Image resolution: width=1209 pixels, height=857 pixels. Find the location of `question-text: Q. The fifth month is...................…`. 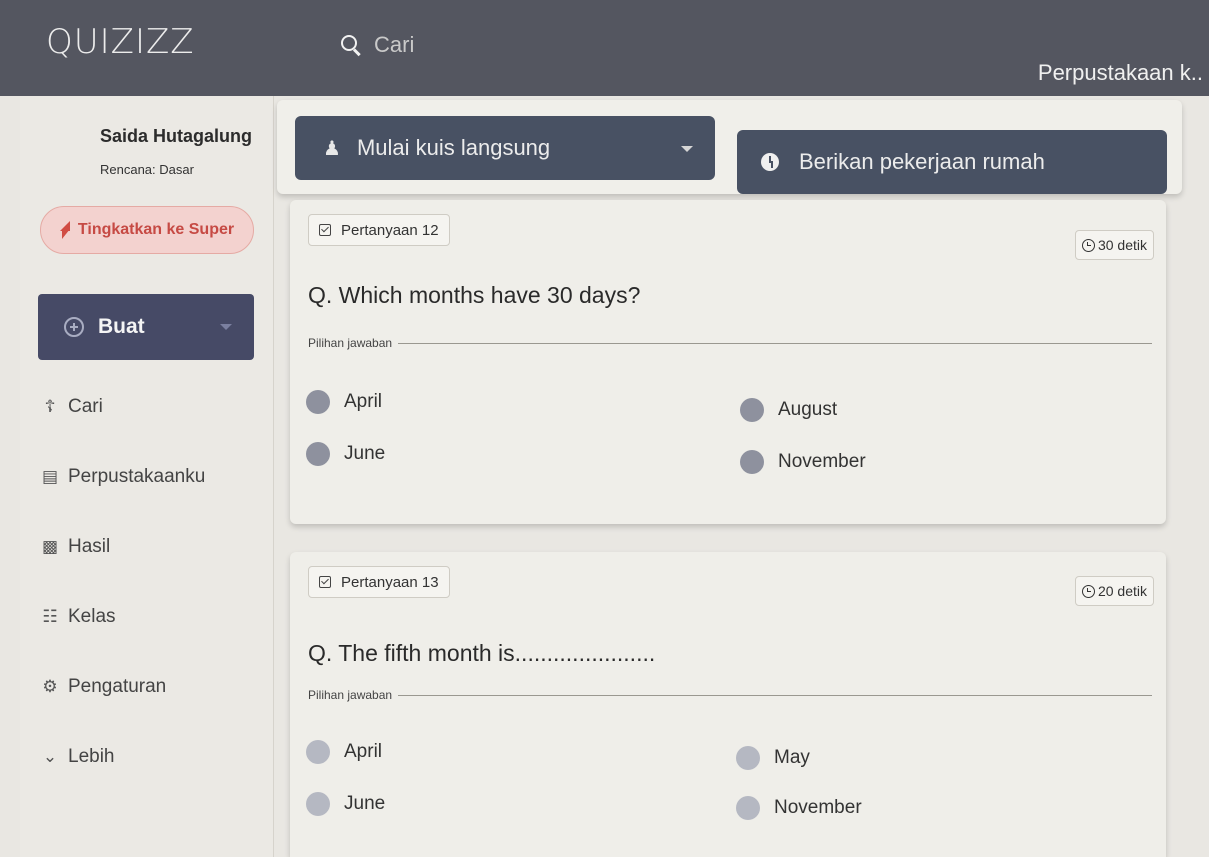

question-text: Q. The fifth month is...................… is located at coordinates (482, 653).